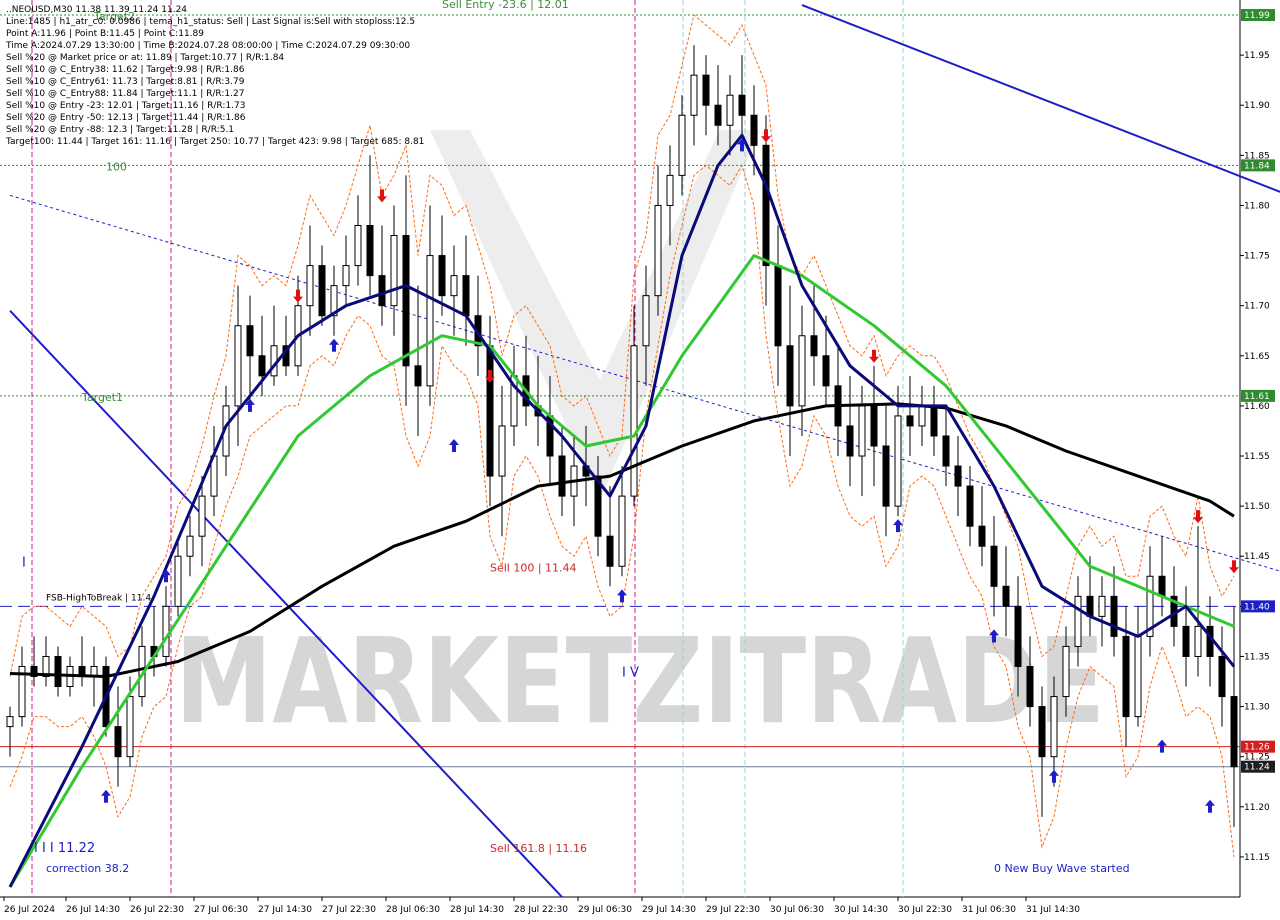  I want to click on x-tick-label: 29 Jul 06:30, so click(605, 910).